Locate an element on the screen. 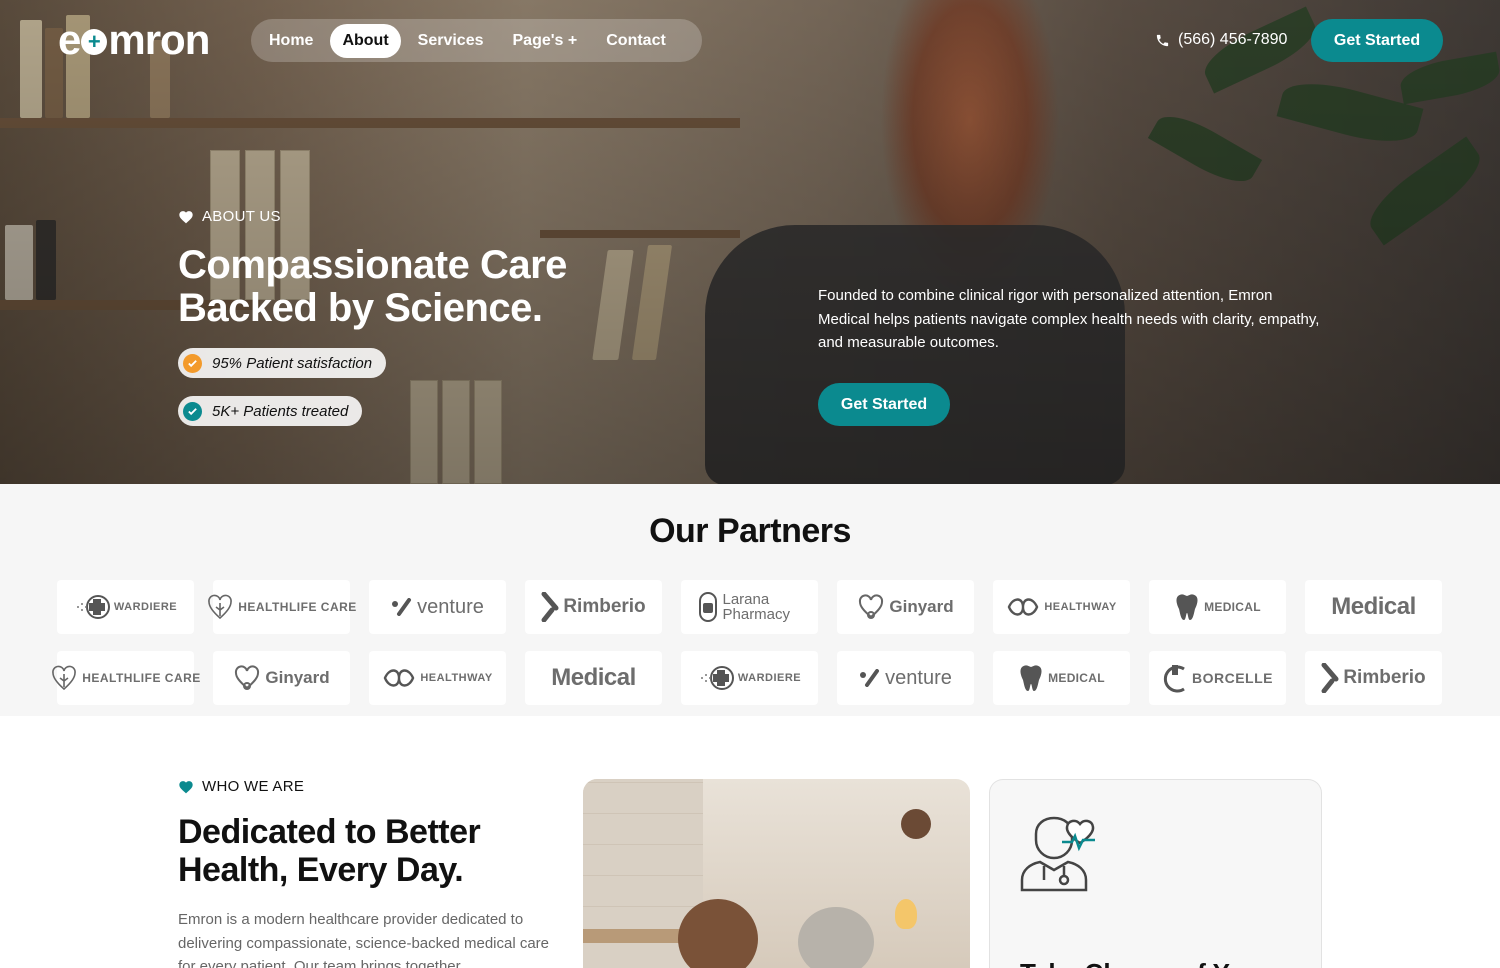 This screenshot has width=1500, height=968. card-heading: Take Charge of Your is located at coordinates (1145, 963).